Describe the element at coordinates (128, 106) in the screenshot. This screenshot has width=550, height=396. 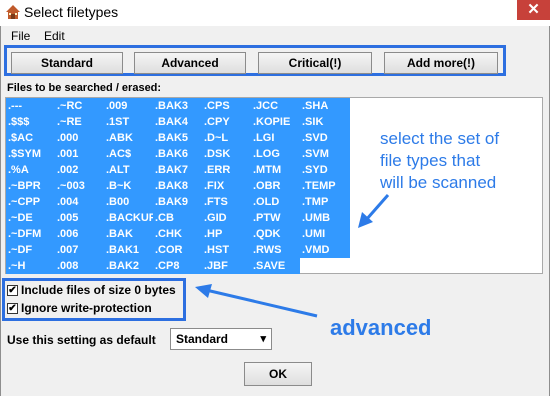
I see `filetype-item: .009` at that location.